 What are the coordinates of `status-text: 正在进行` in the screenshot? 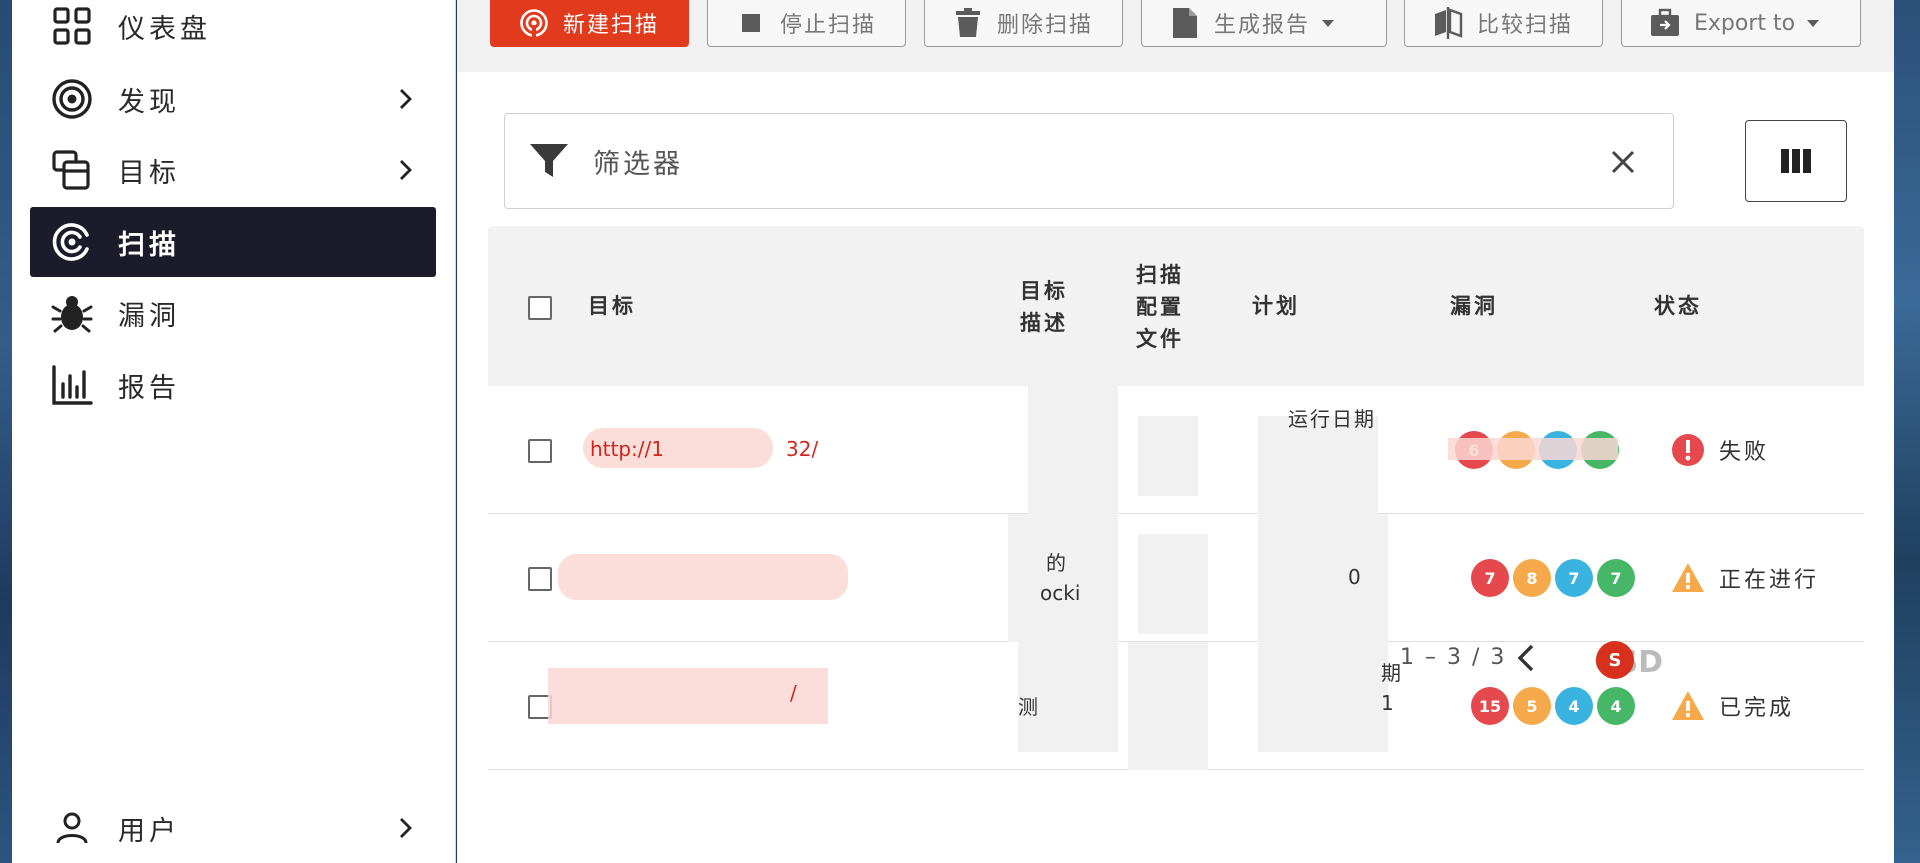 It's located at (1769, 580).